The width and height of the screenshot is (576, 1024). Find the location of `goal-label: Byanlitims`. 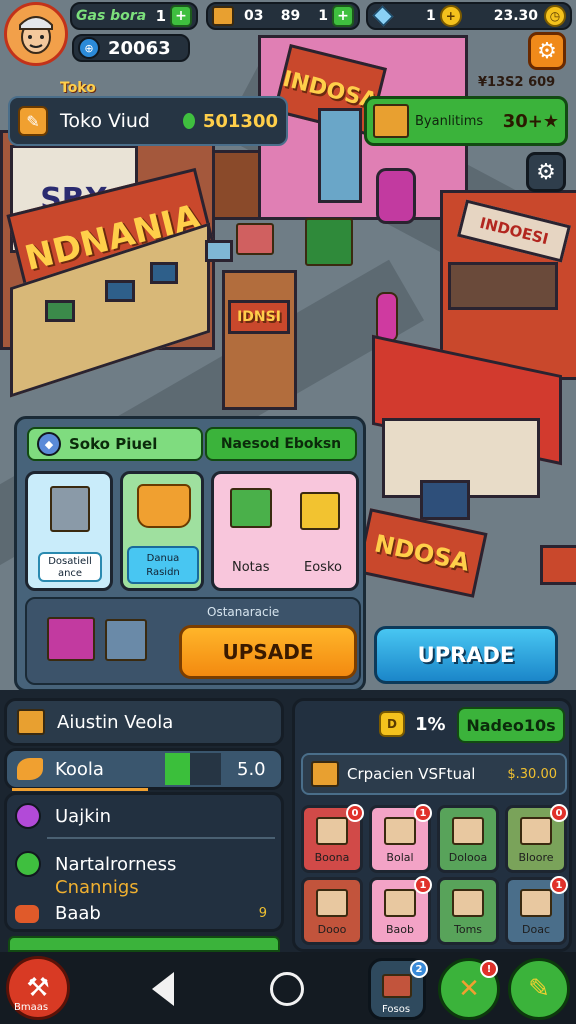

goal-label: Byanlitims is located at coordinates (449, 121).